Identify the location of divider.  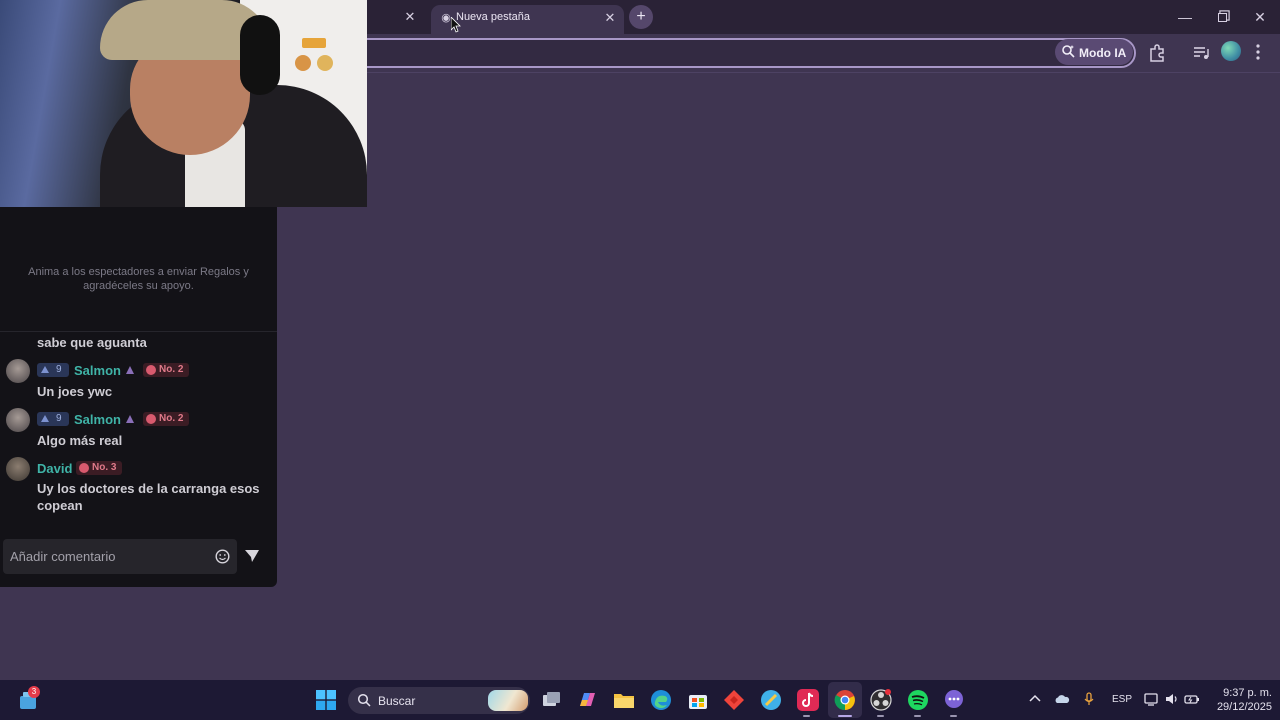
(138, 331).